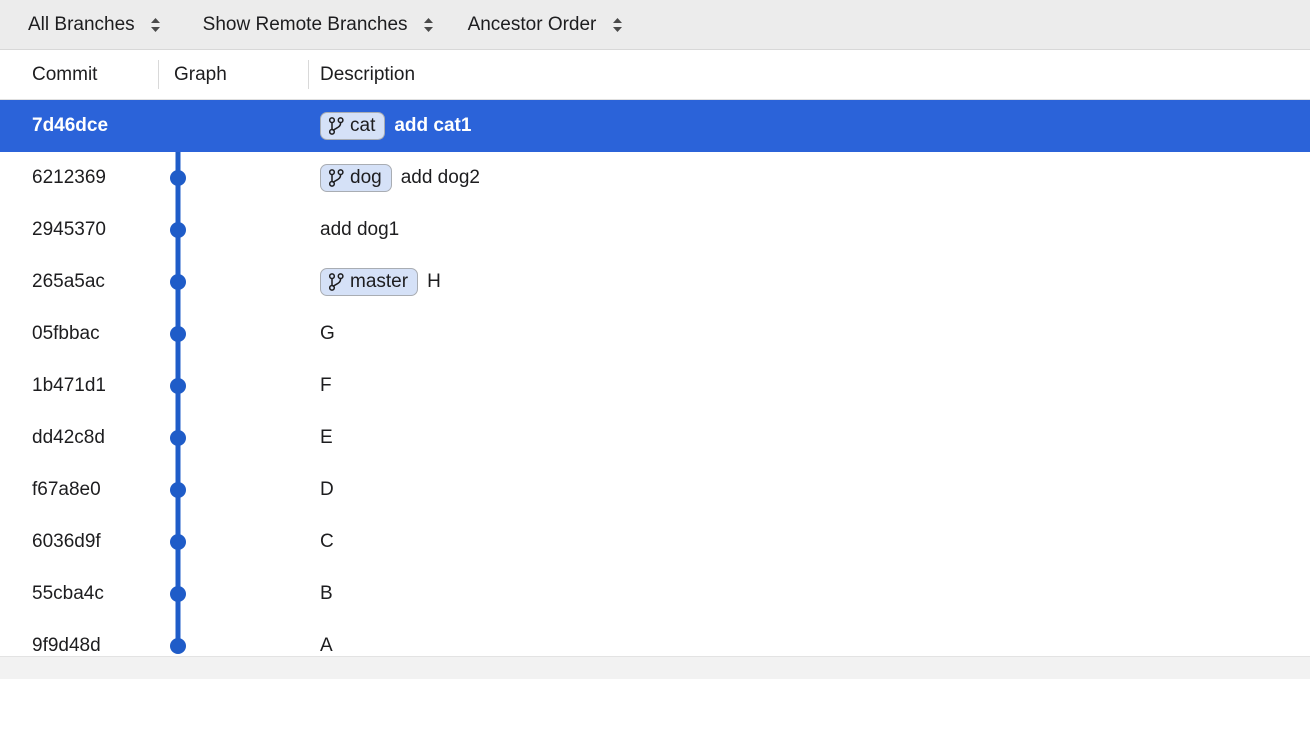 The image size is (1310, 730). Describe the element at coordinates (200, 74) in the screenshot. I see `column-header-graph-label: Graph` at that location.